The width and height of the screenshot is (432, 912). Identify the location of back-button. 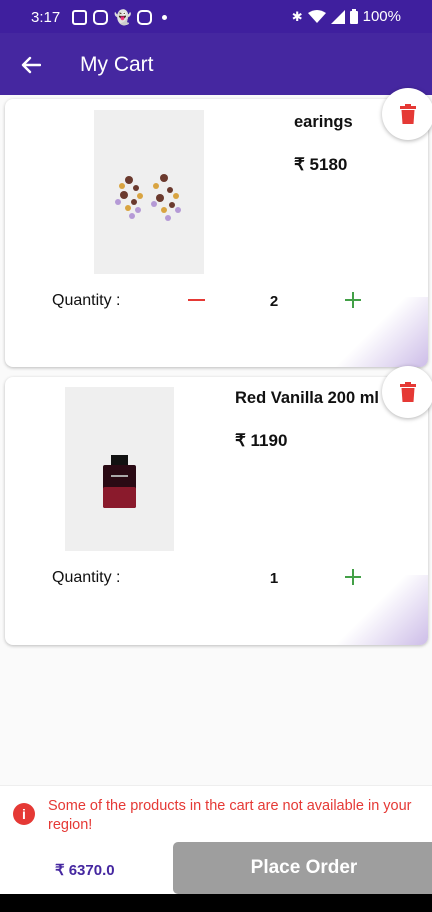
(31, 65).